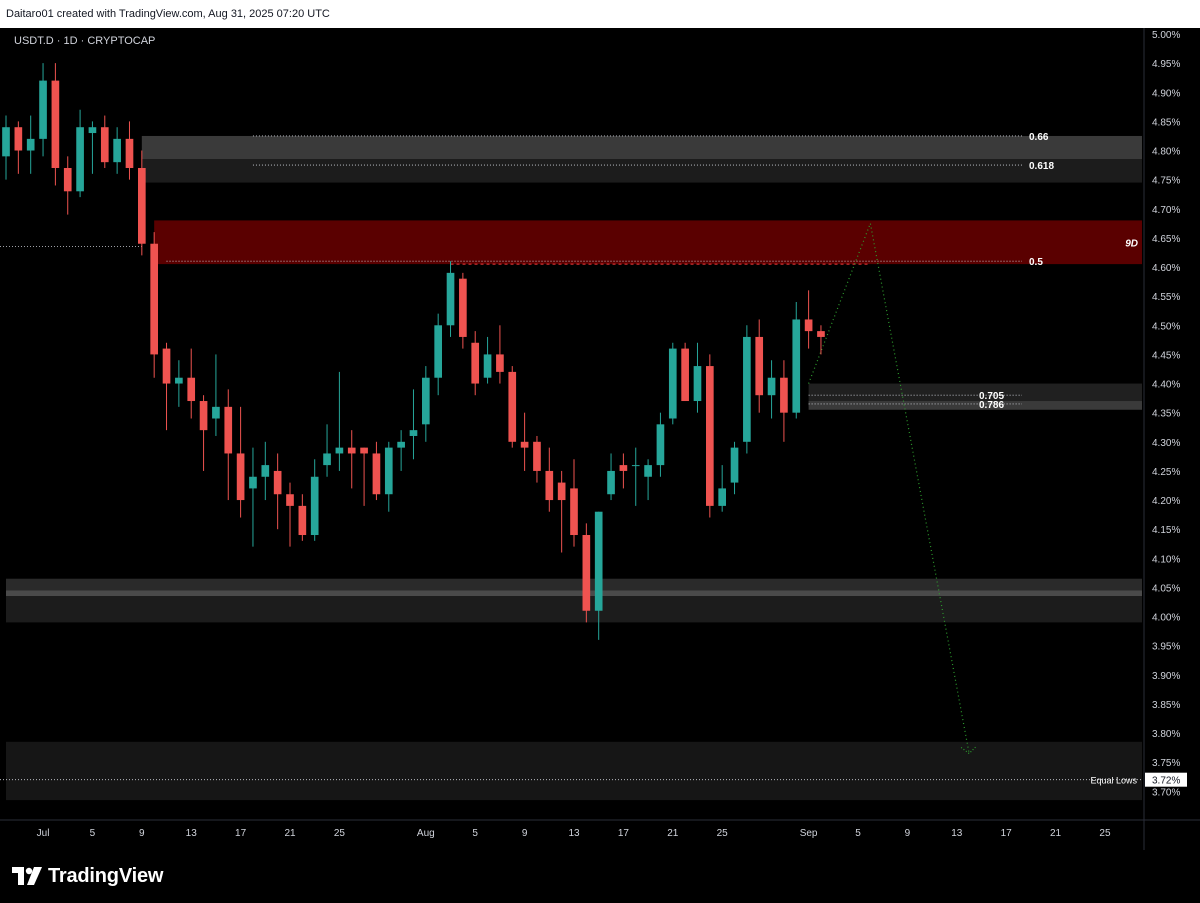 The image size is (1200, 903). I want to click on price-tick-label: 4.20%, so click(1166, 501).